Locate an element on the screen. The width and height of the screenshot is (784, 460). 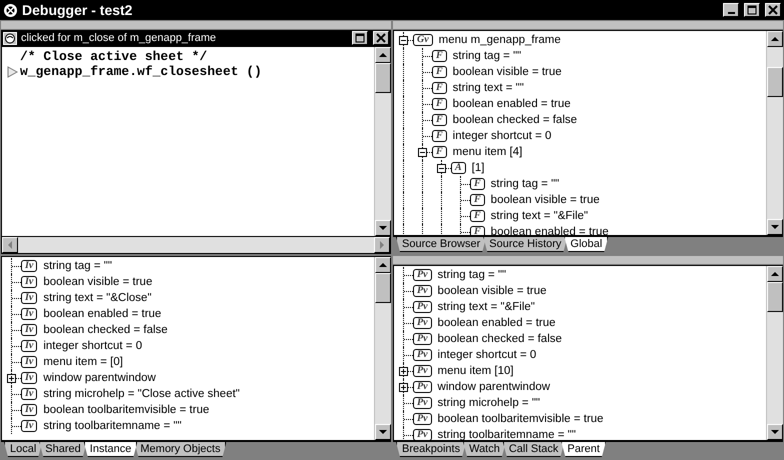
tree-item: string text = "&Close" is located at coordinates (97, 298).